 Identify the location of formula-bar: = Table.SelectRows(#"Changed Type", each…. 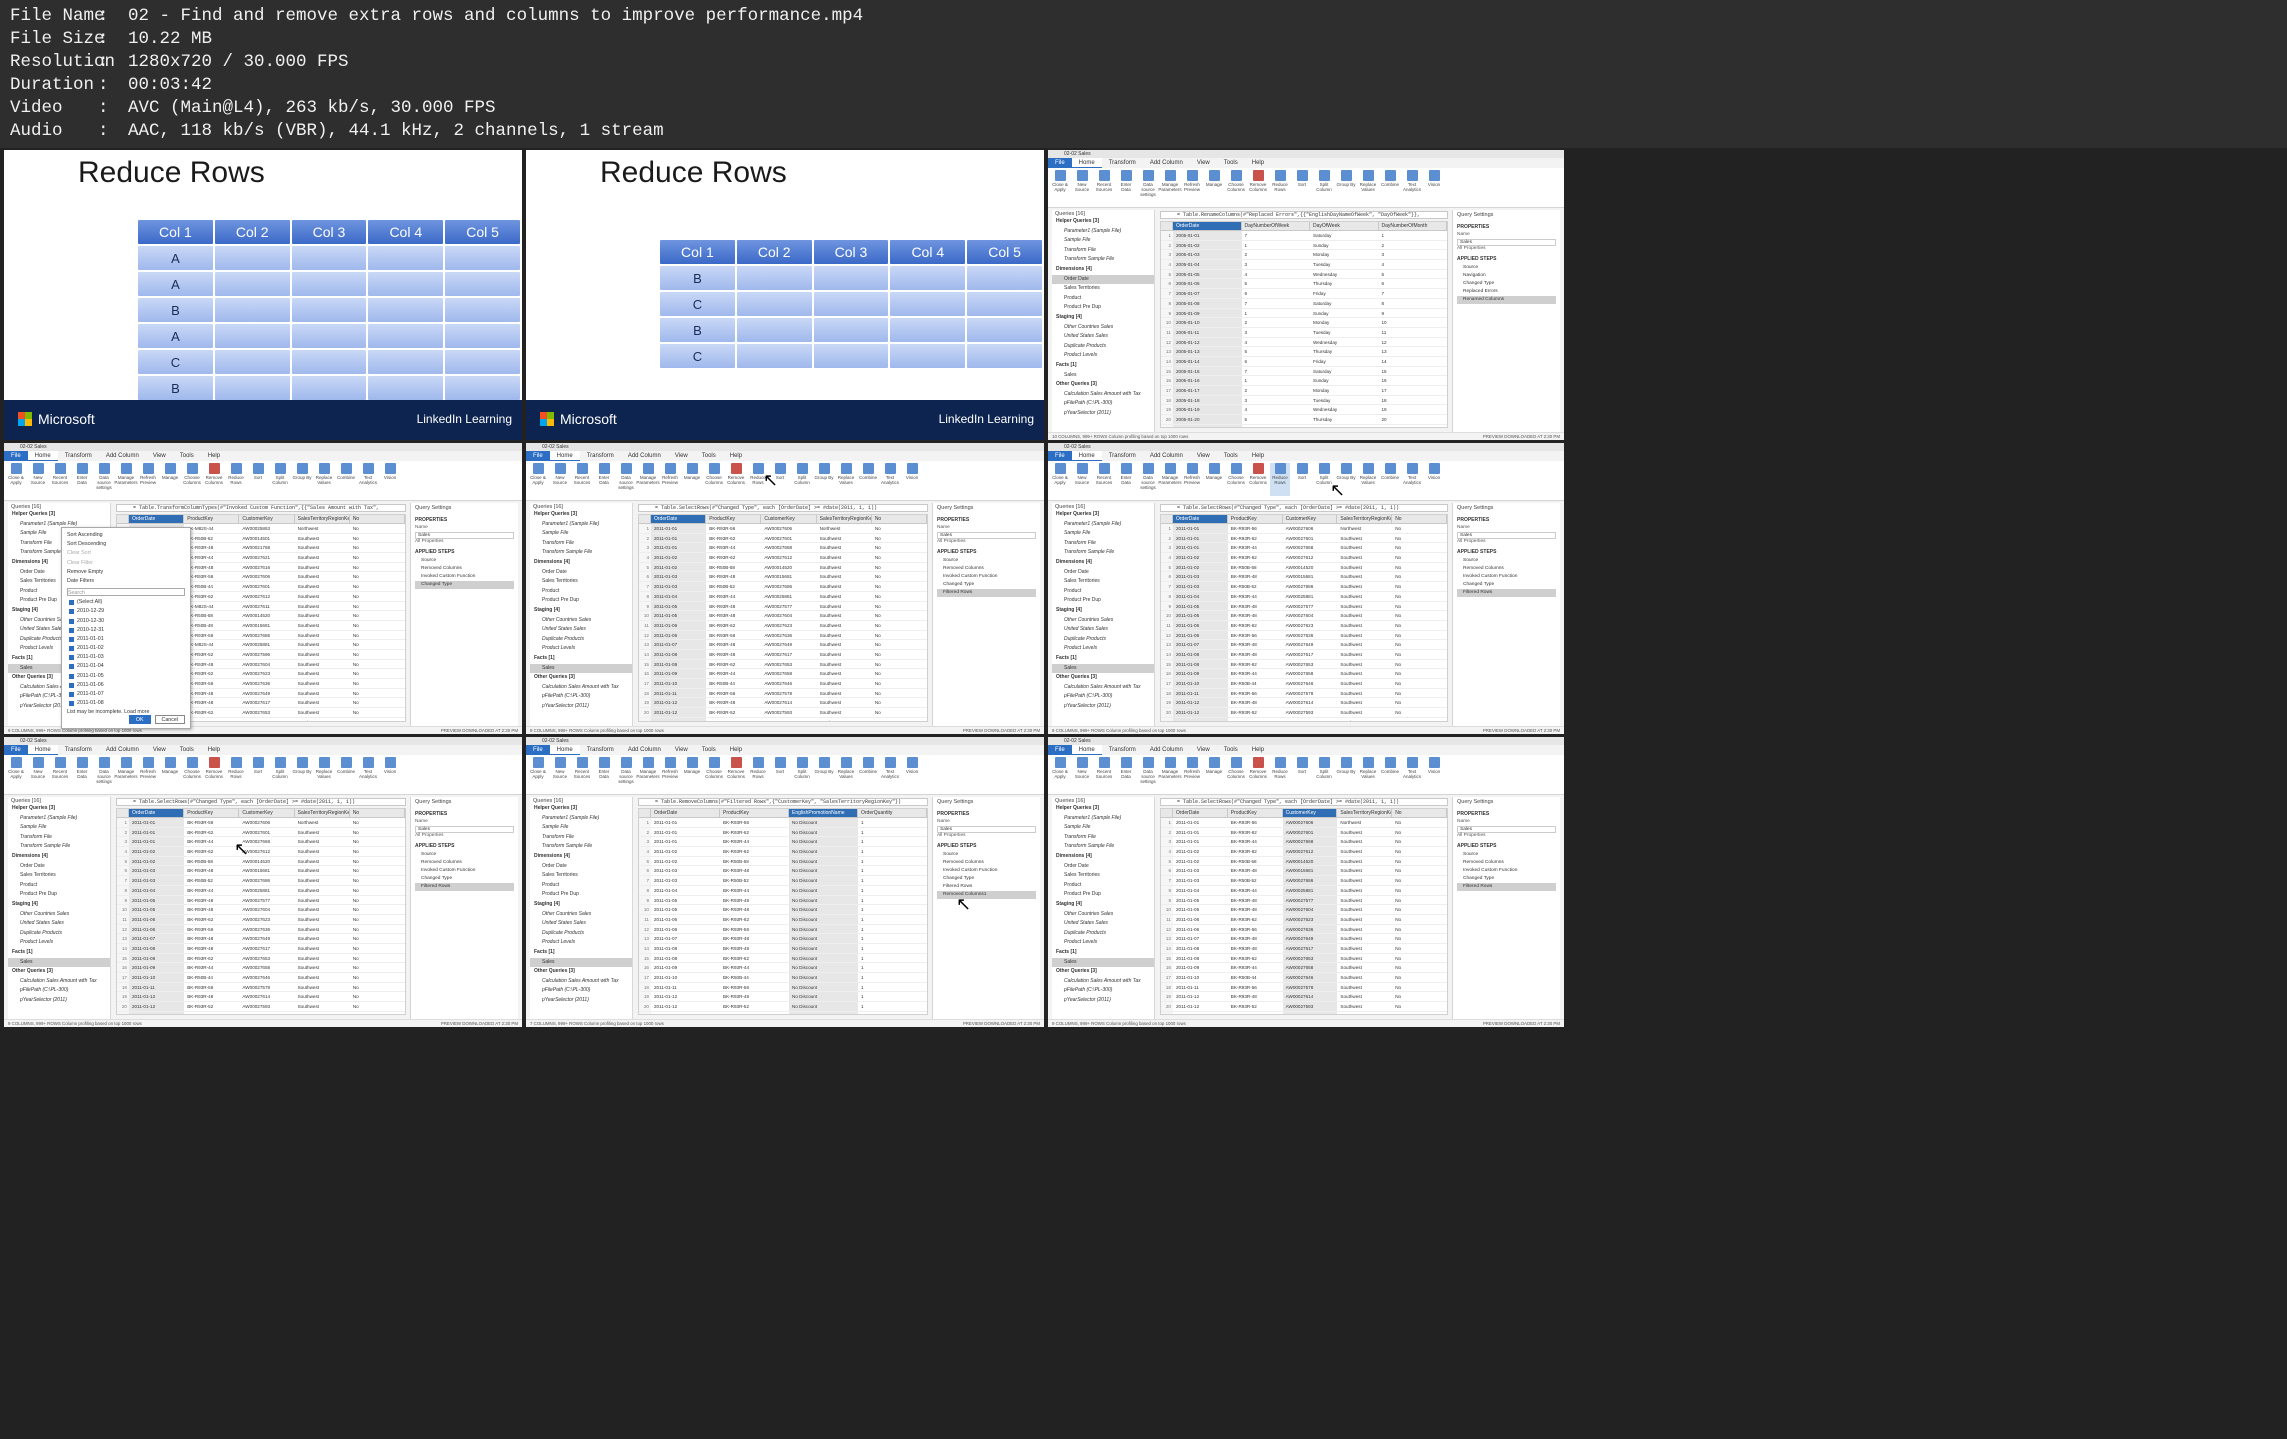
(1304, 508).